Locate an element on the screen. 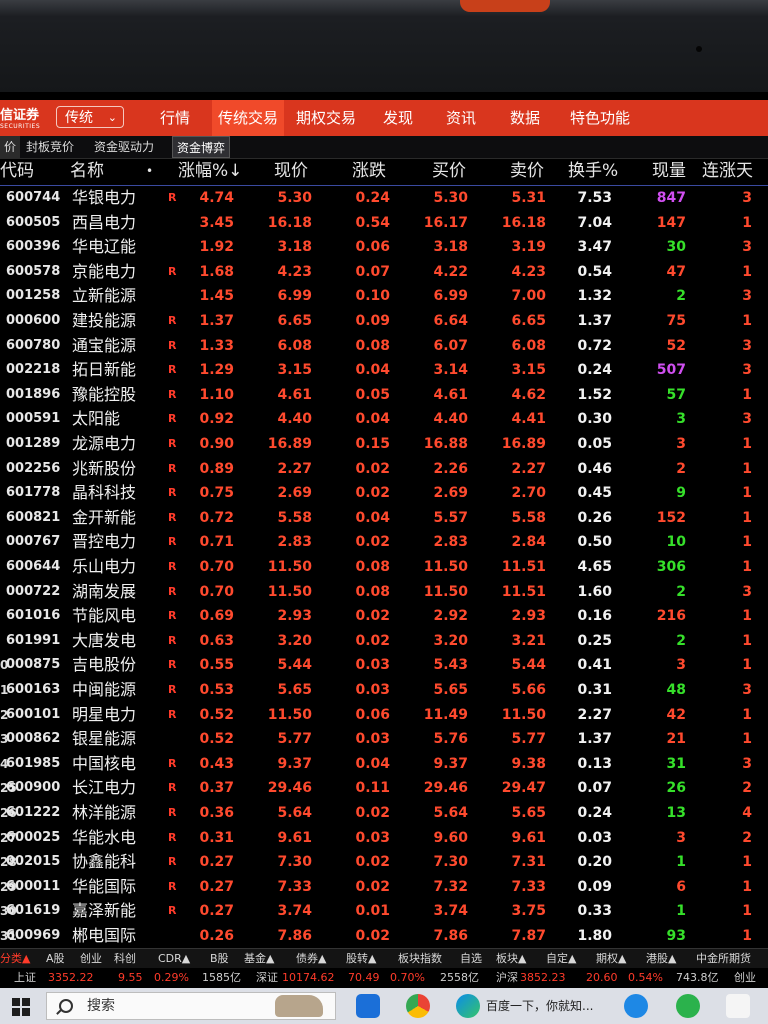 The image size is (768, 1024). menu-discover: 发现 is located at coordinates (398, 118).